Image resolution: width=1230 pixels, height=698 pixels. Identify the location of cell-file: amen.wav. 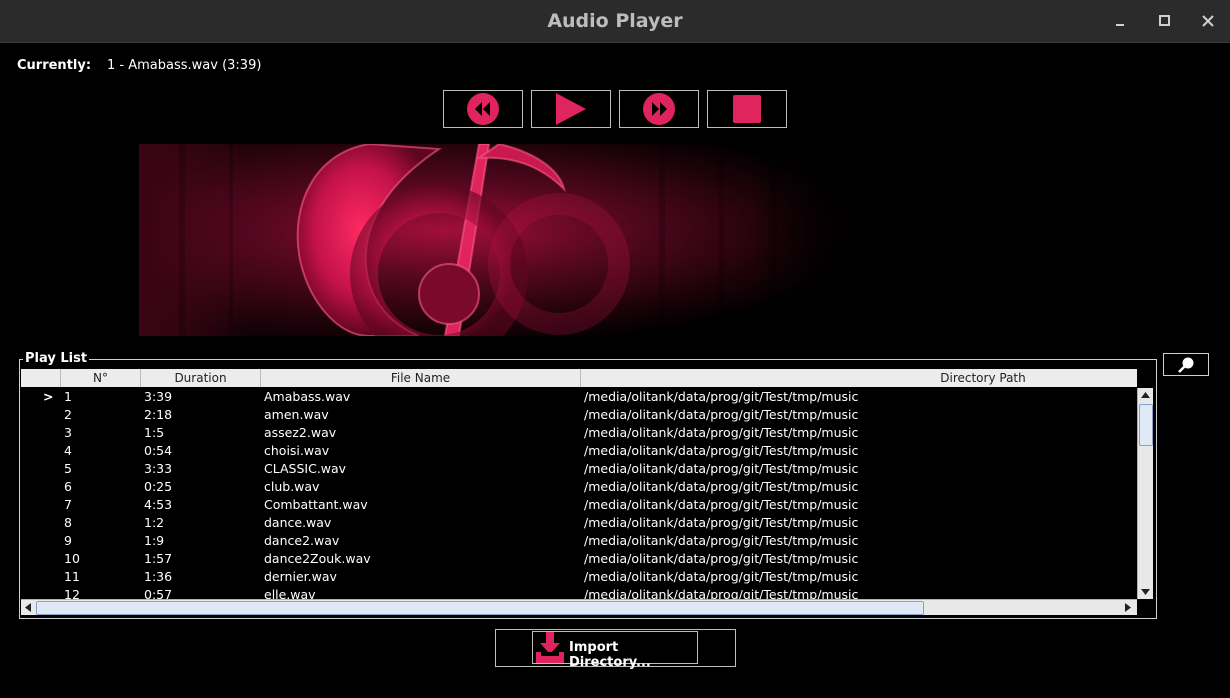
(296, 414).